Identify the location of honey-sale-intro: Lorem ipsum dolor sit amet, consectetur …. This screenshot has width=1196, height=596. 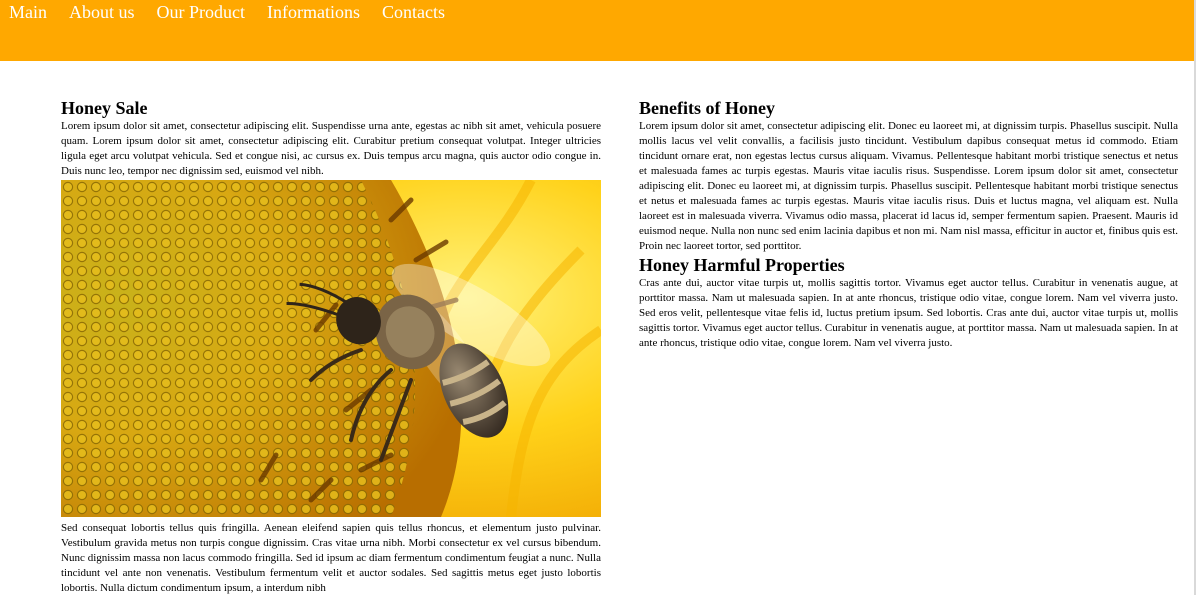
(331, 148).